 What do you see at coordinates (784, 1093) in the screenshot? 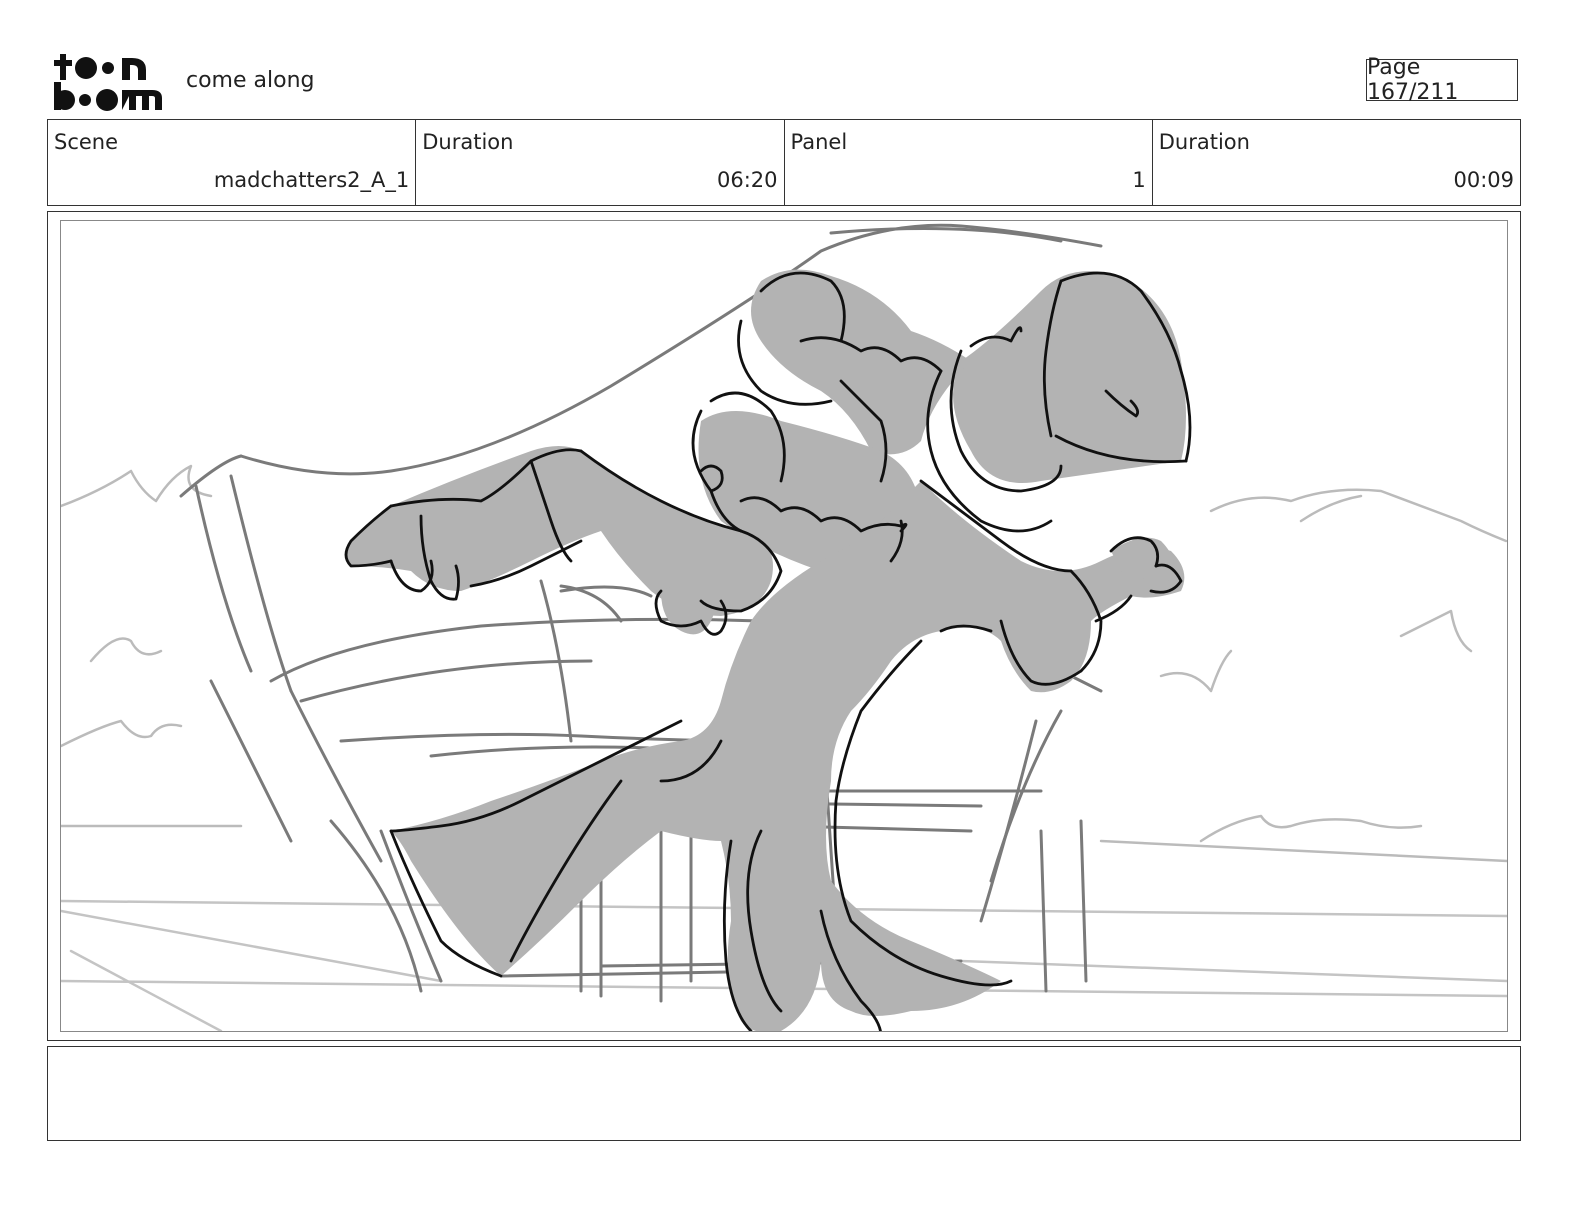
I see `panel-notes-box` at bounding box center [784, 1093].